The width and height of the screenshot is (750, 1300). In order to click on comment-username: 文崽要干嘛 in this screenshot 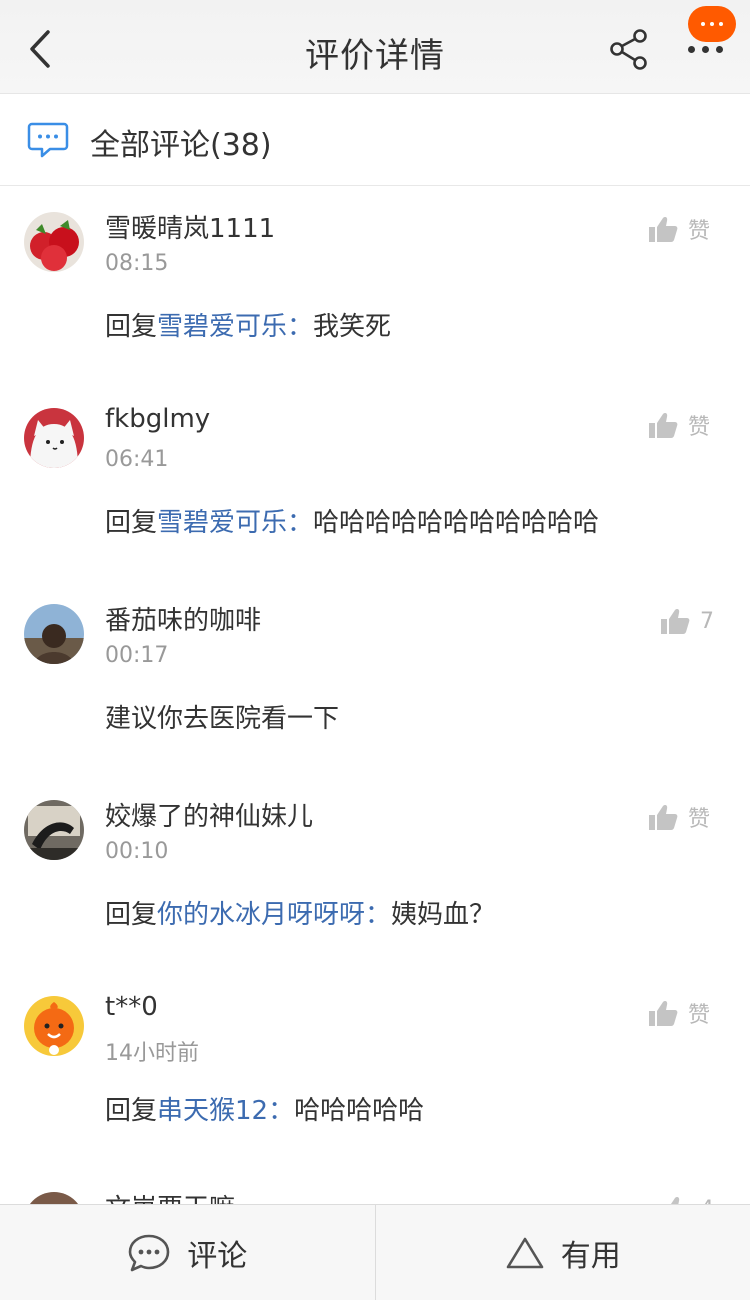, I will do `click(170, 1196)`.